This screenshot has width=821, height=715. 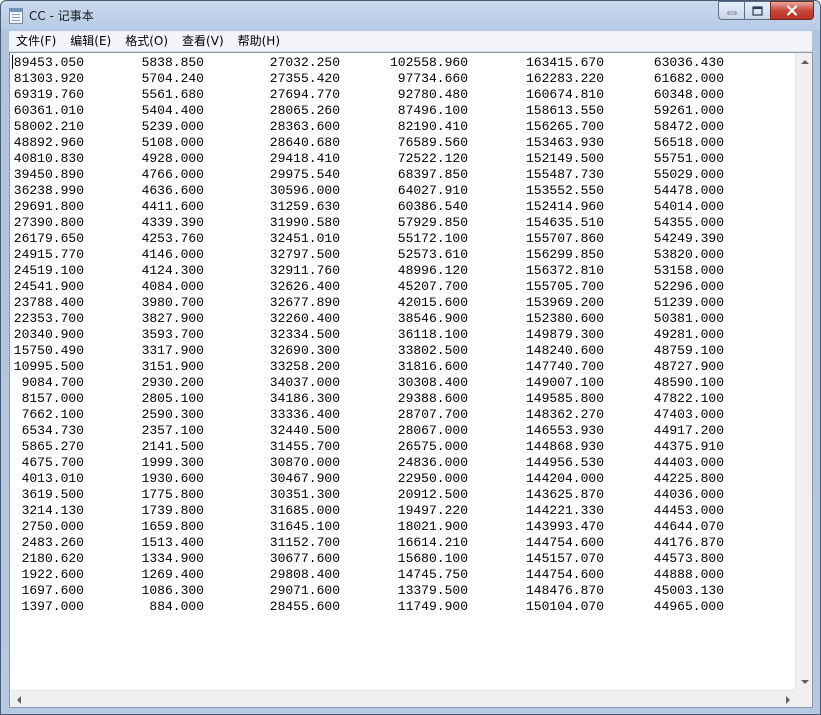 What do you see at coordinates (432, 126) in the screenshot?
I see `text-value: 82190.410` at bounding box center [432, 126].